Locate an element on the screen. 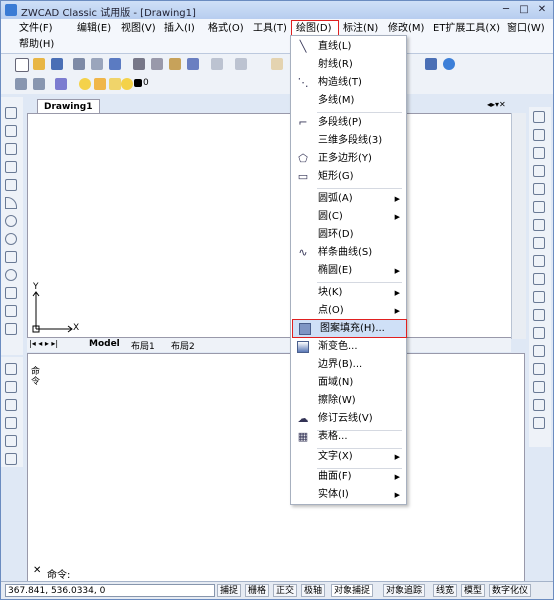 The image size is (554, 600). rectangle-tool-icon is located at coordinates (11, 185).